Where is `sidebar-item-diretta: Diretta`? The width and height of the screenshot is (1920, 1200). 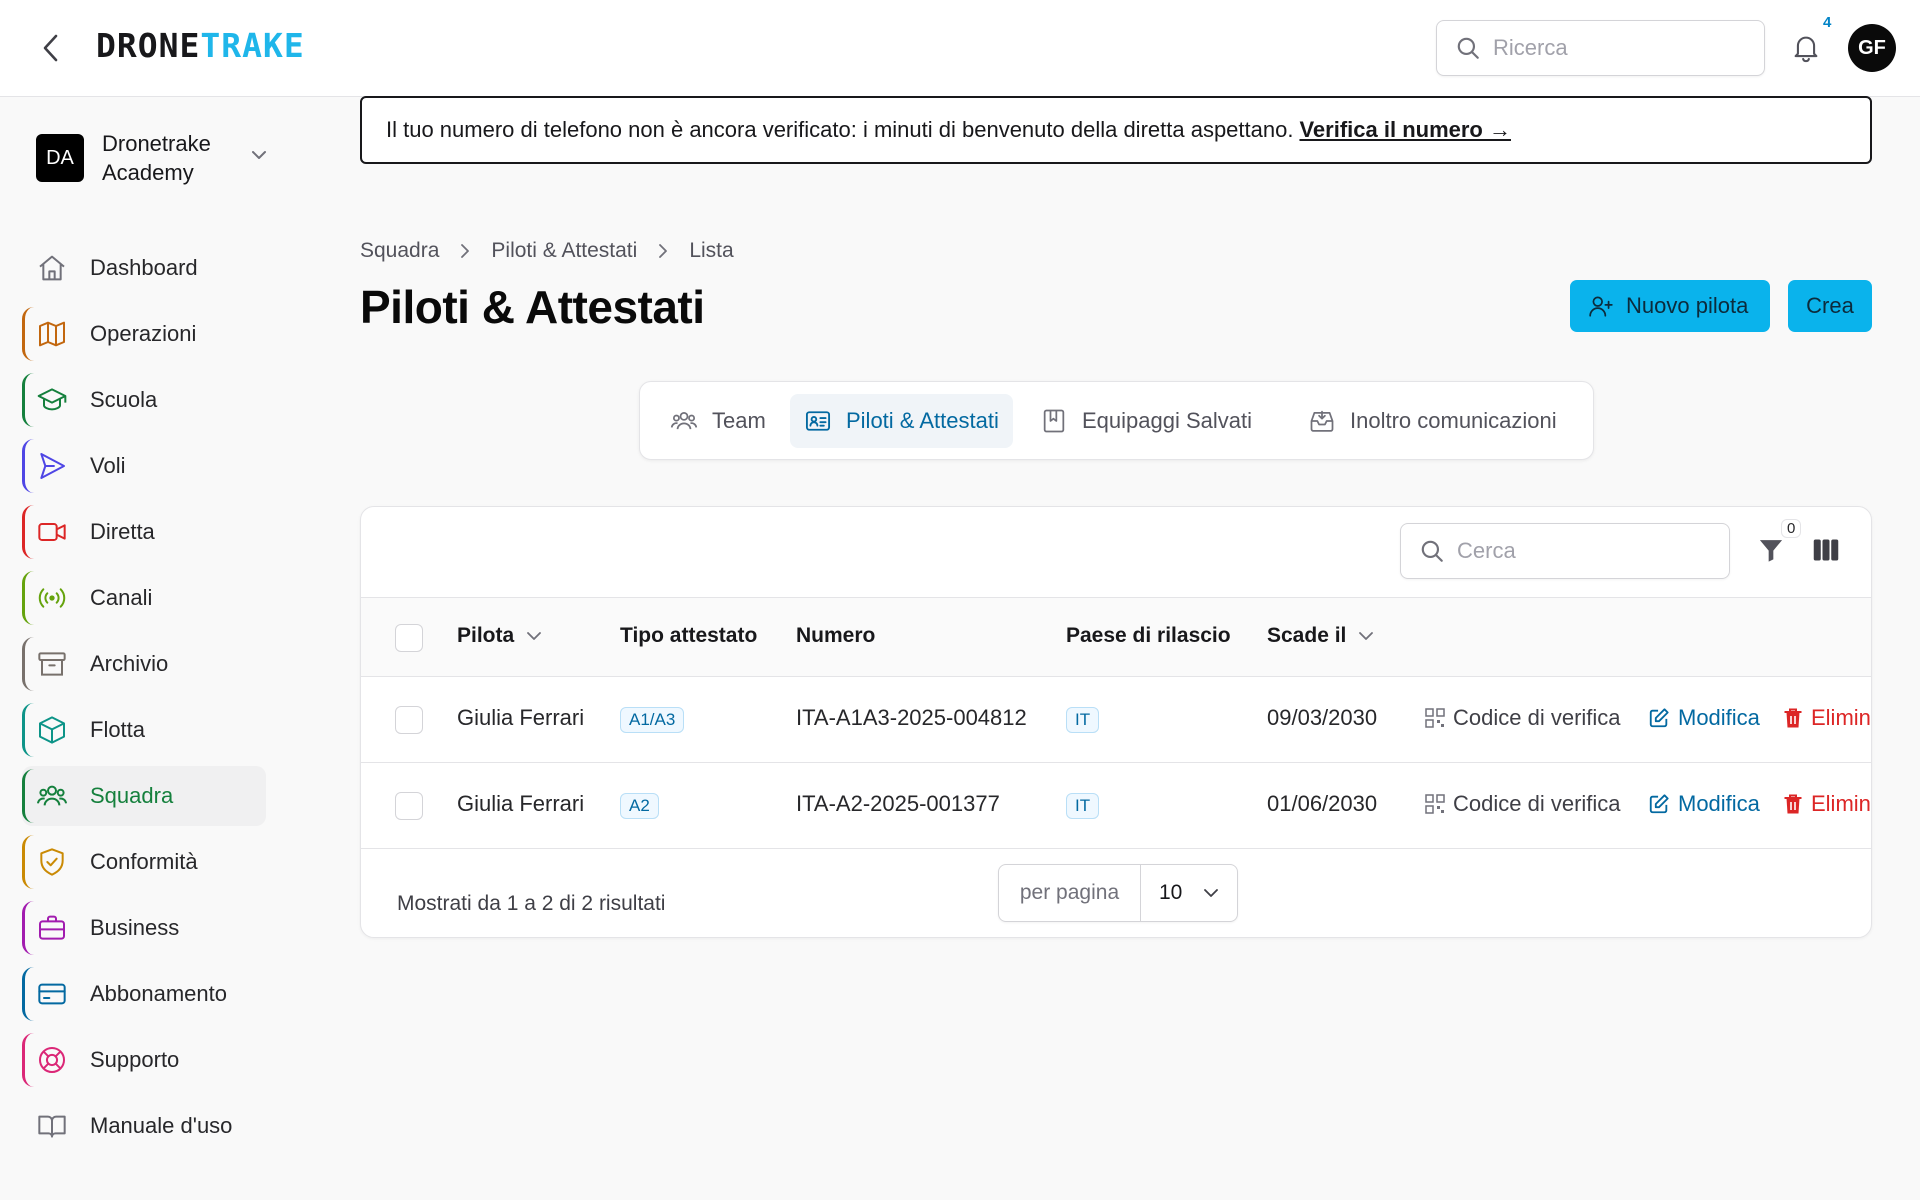
sidebar-item-diretta: Diretta is located at coordinates (144, 532).